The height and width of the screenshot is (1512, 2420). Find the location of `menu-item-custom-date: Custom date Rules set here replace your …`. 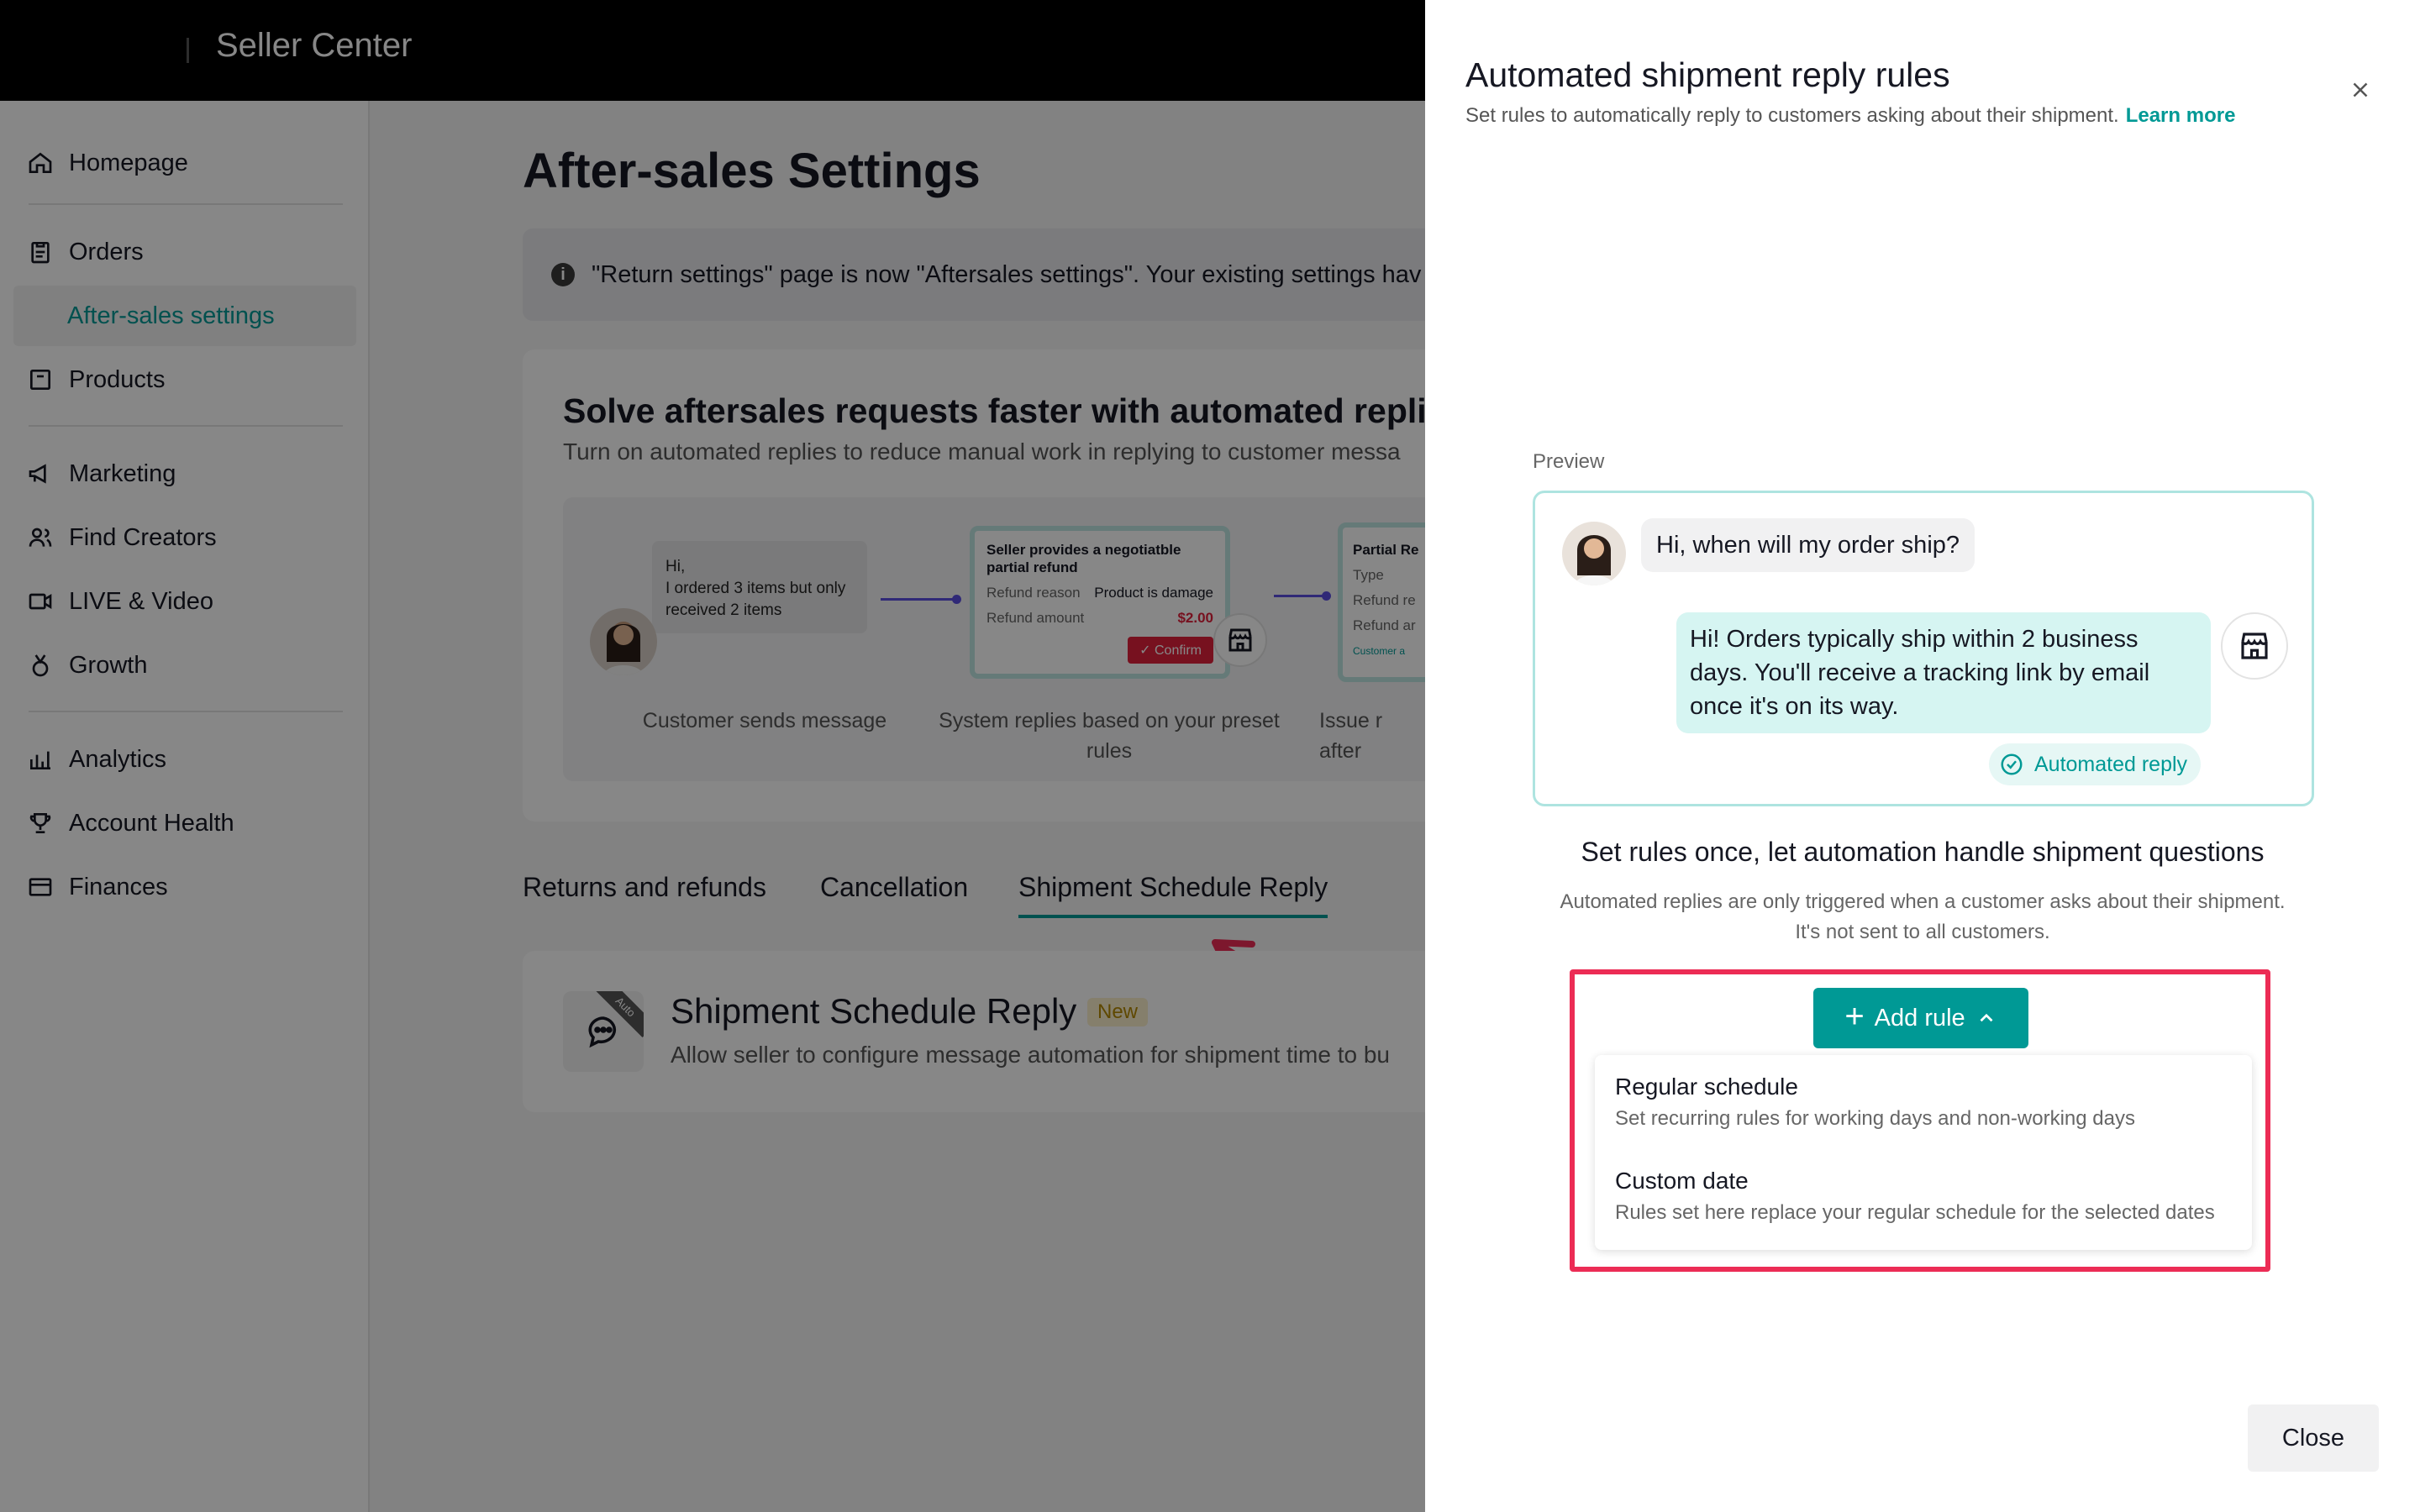

menu-item-custom-date: Custom date Rules set here replace your … is located at coordinates (1923, 1199).